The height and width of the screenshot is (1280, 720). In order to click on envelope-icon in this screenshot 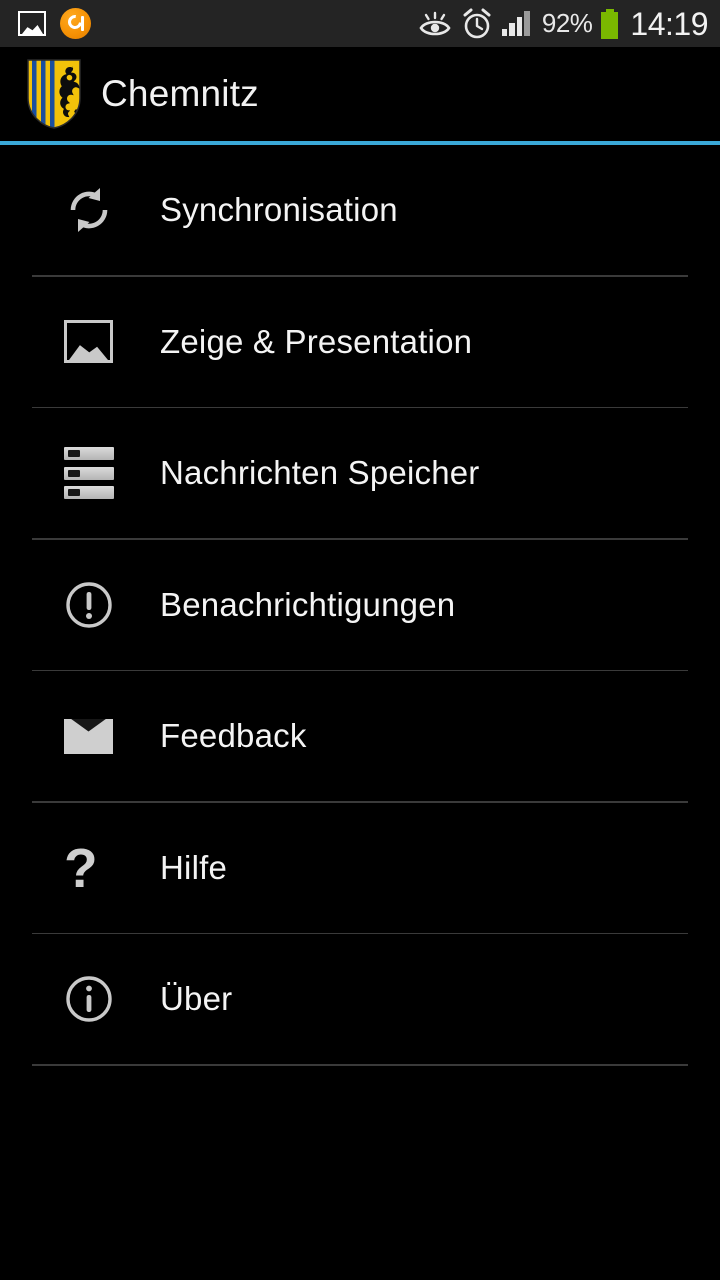, I will do `click(100, 736)`.